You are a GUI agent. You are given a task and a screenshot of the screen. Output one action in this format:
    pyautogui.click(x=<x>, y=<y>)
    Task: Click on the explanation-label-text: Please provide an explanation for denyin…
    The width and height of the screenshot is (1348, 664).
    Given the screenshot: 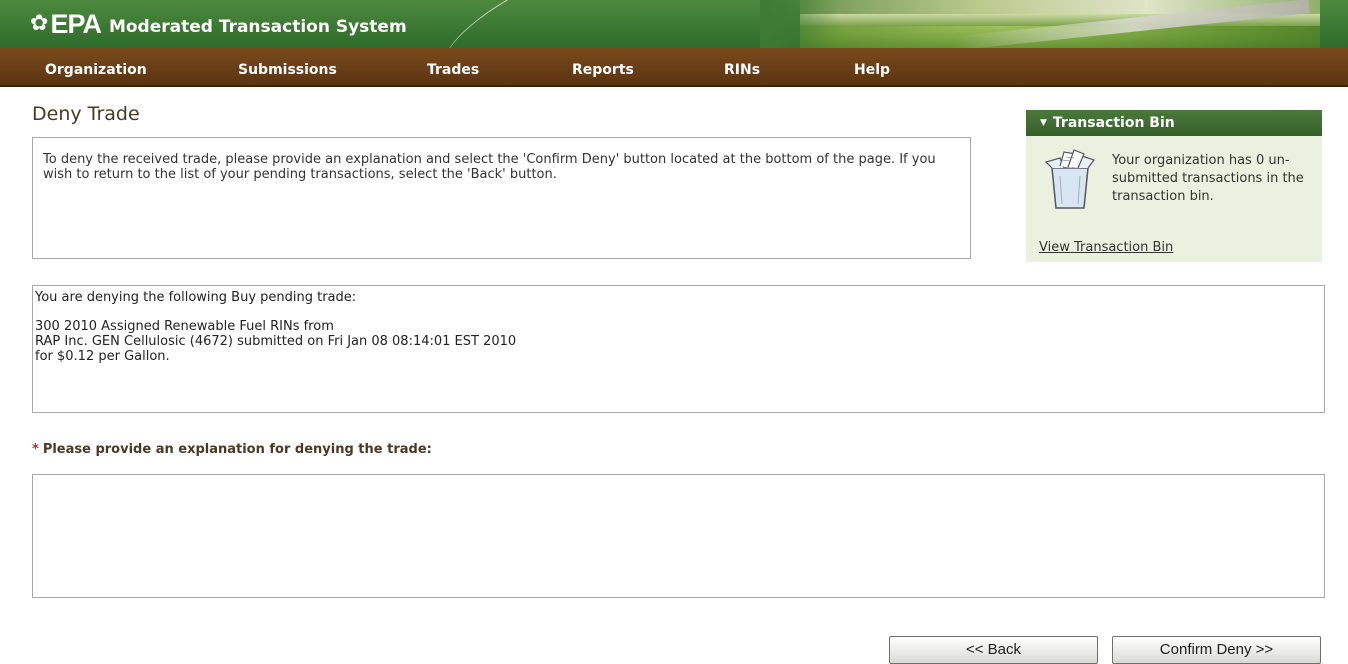 What is the action you would take?
    pyautogui.click(x=237, y=449)
    